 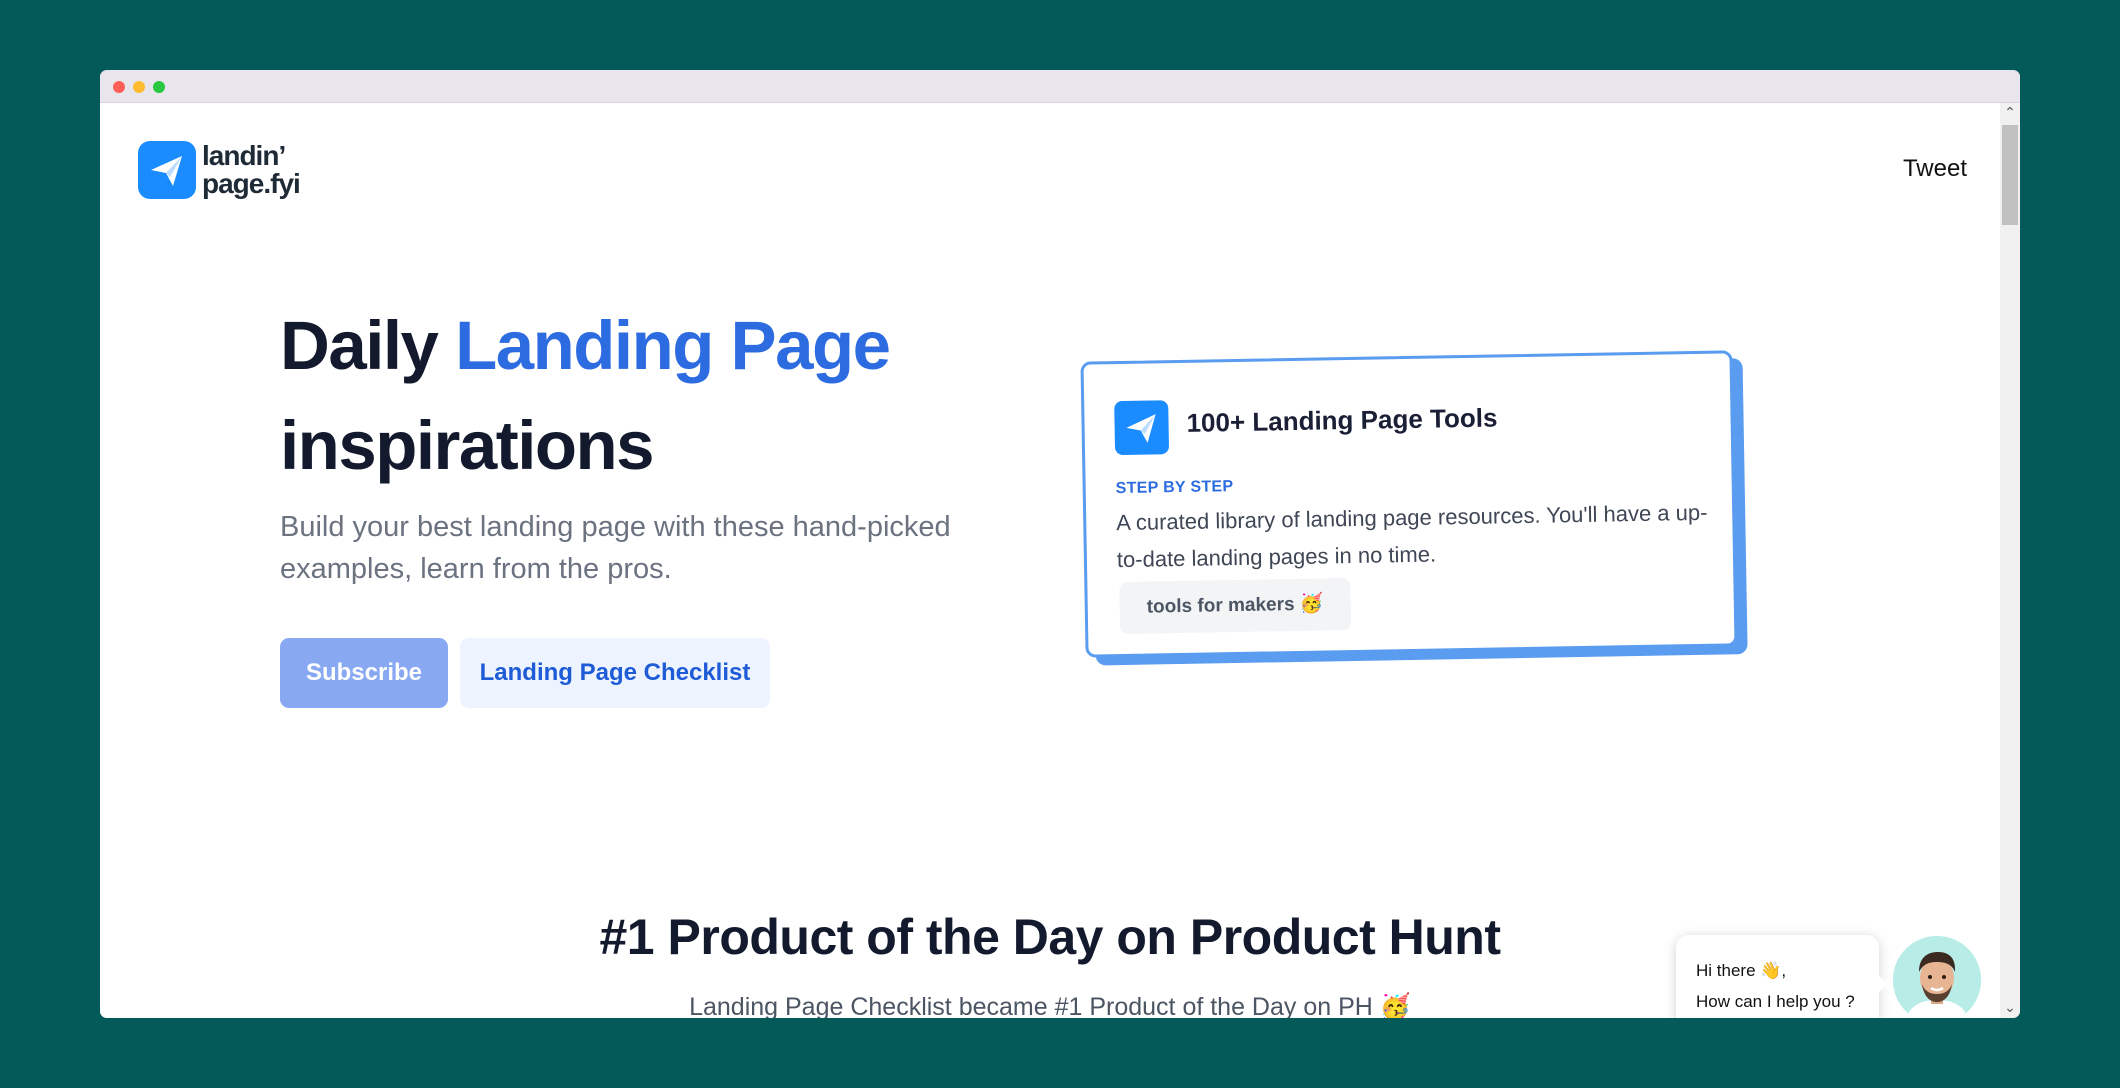 What do you see at coordinates (2010, 1008) in the screenshot?
I see `scroll-down-arrow-icon: ⌄` at bounding box center [2010, 1008].